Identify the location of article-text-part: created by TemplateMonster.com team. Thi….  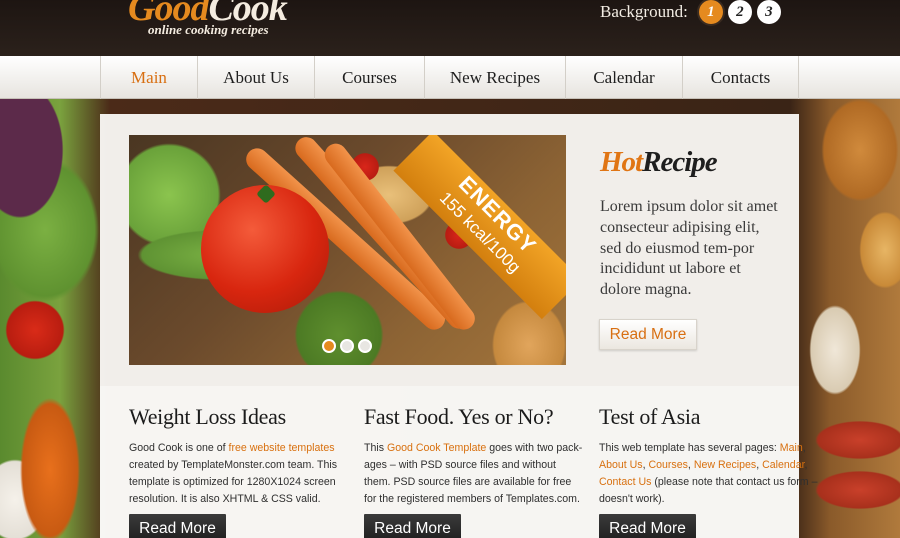
(233, 482).